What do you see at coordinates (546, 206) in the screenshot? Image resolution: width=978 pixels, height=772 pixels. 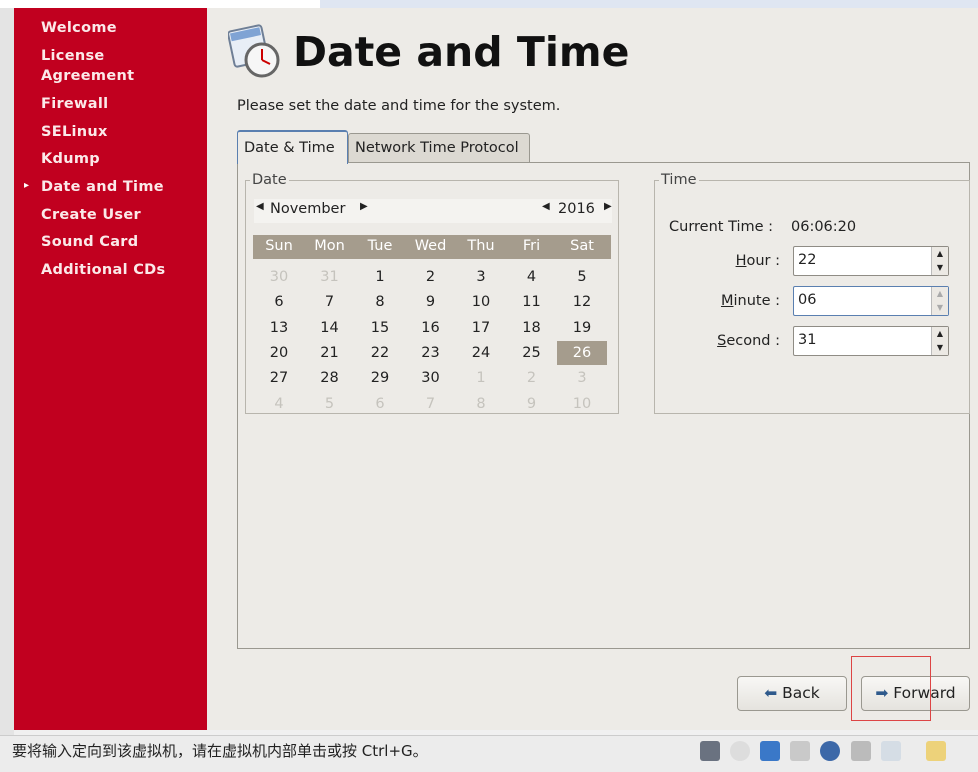 I see `prev-year-icon: ◀` at bounding box center [546, 206].